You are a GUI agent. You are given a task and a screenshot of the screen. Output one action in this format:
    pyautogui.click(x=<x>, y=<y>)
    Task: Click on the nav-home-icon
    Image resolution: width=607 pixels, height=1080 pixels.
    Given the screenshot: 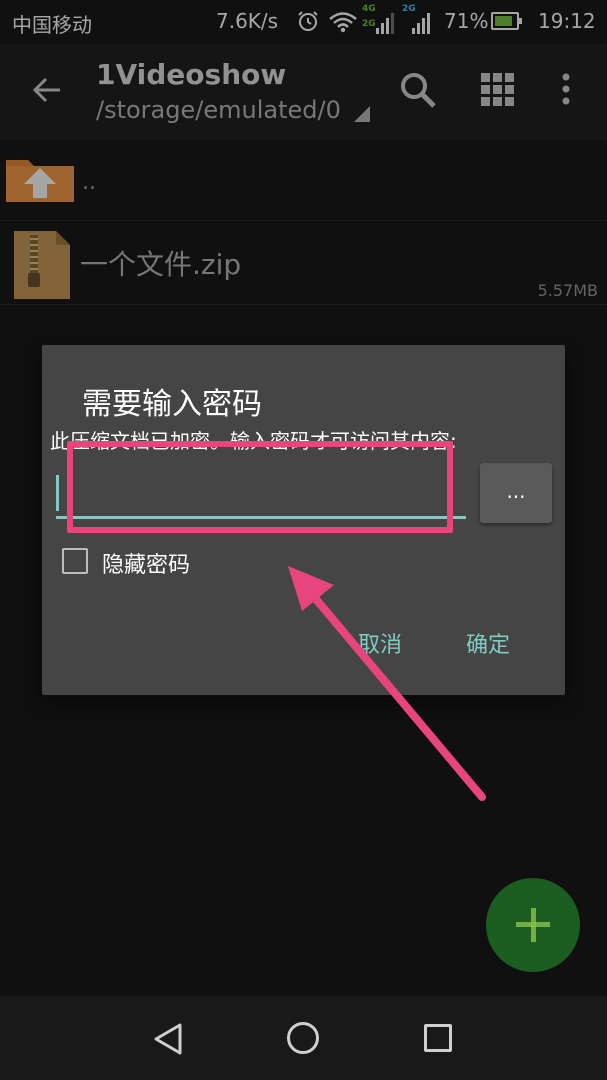 What is the action you would take?
    pyautogui.click(x=303, y=1038)
    